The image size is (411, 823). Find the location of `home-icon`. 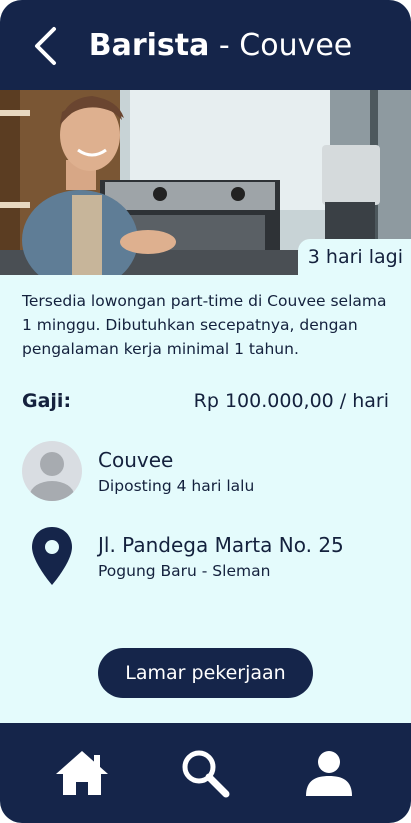

home-icon is located at coordinates (81, 773).